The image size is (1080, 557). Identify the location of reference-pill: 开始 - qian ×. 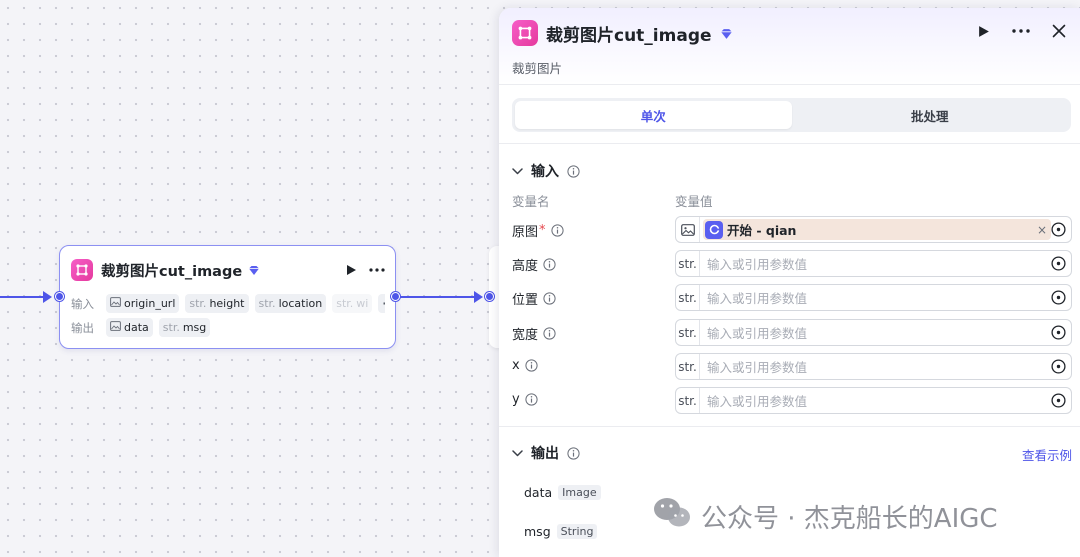
(877, 229).